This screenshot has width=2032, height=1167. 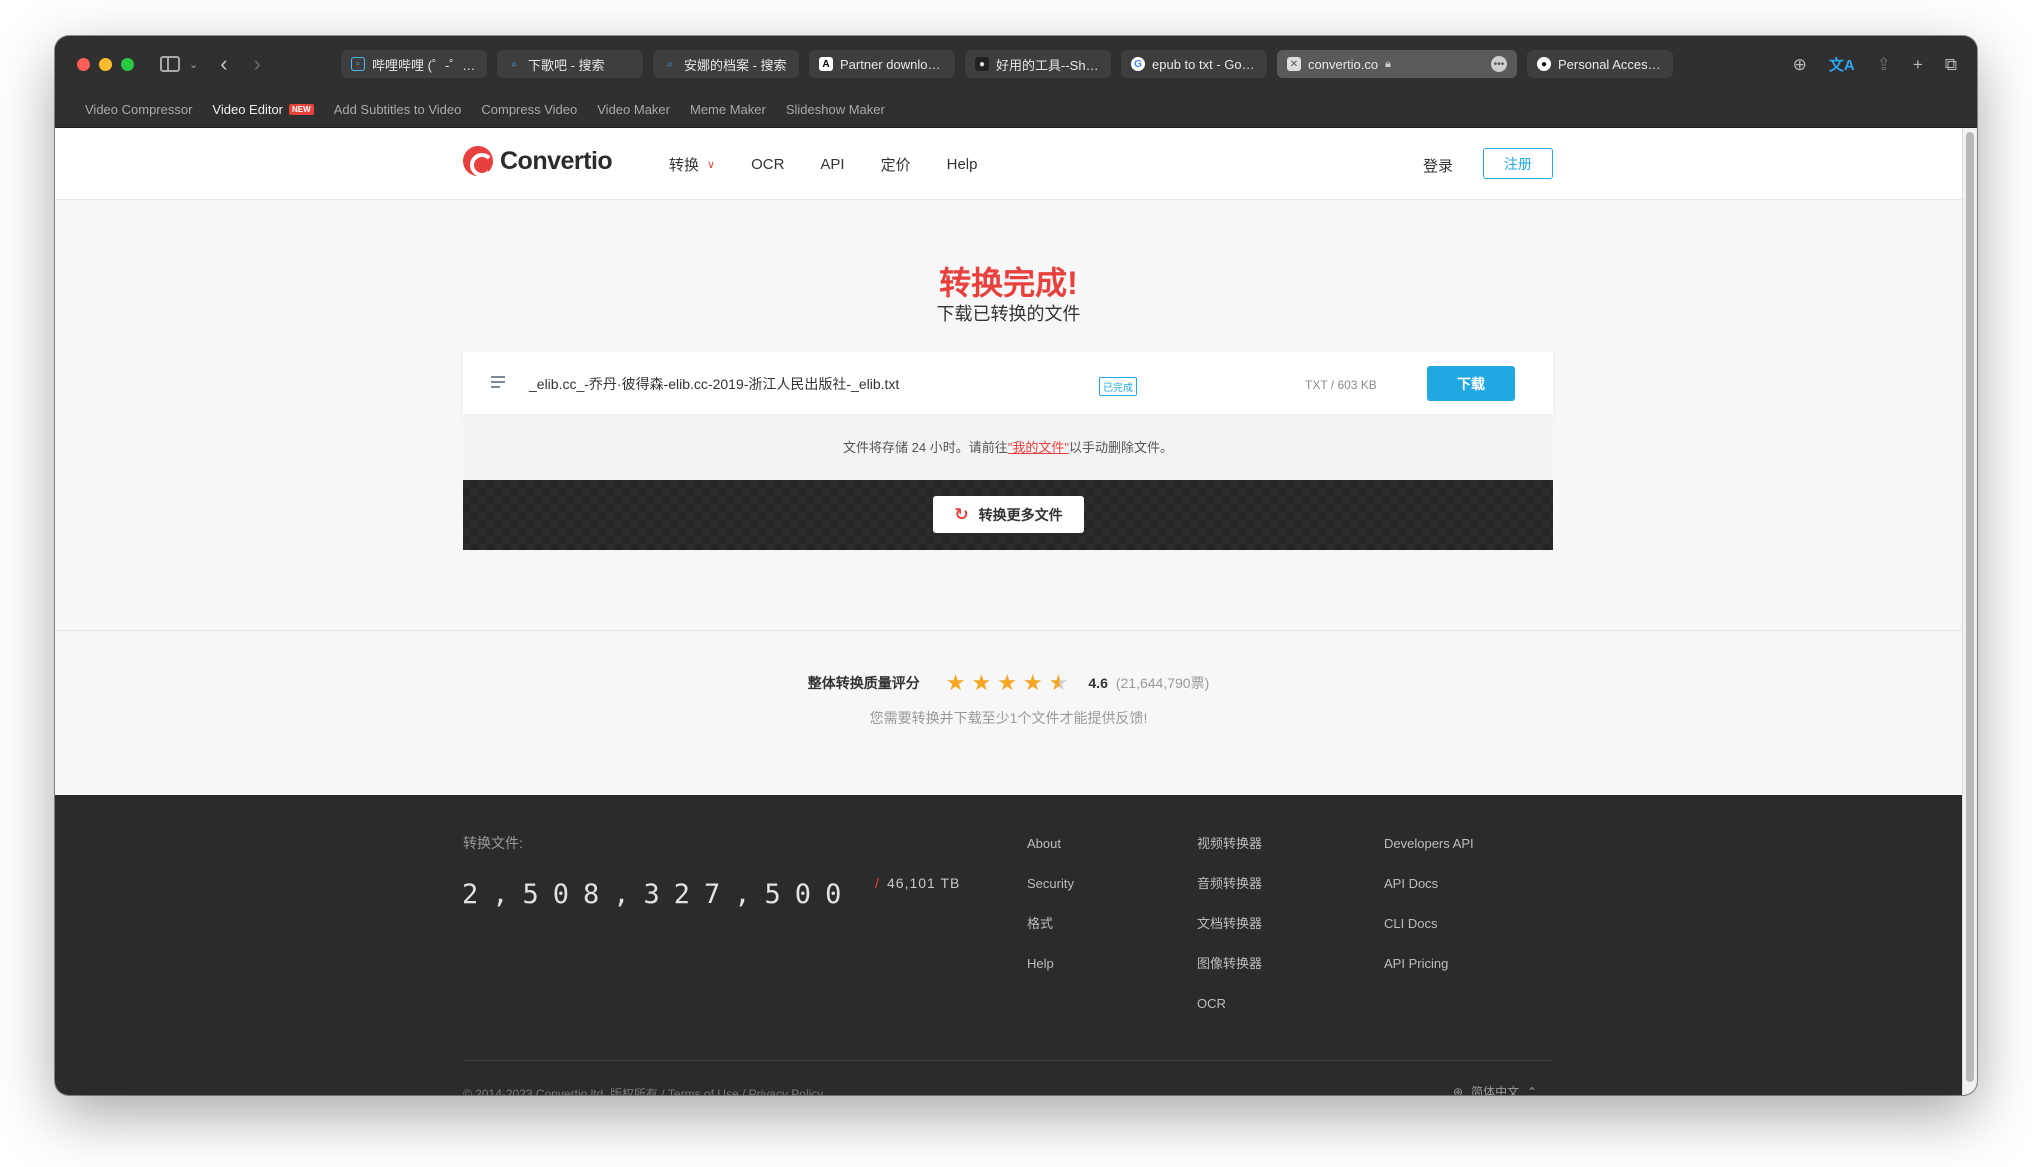 I want to click on chevron-down-icon: ⌄, so click(x=193, y=64).